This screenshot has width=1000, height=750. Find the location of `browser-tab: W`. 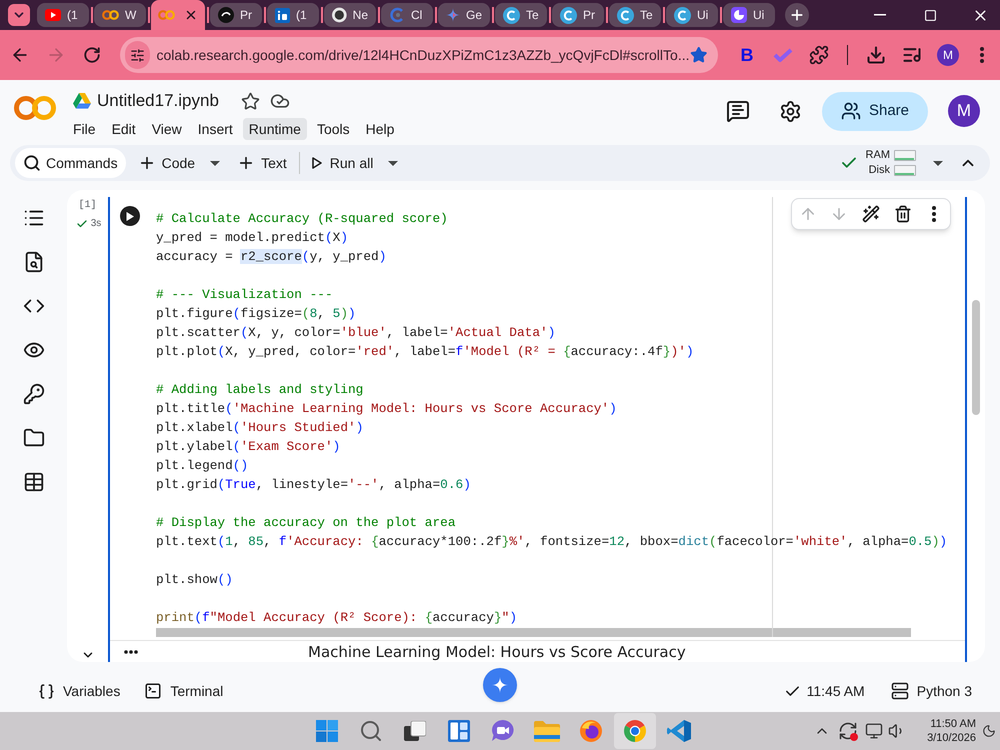

browser-tab: W is located at coordinates (120, 15).